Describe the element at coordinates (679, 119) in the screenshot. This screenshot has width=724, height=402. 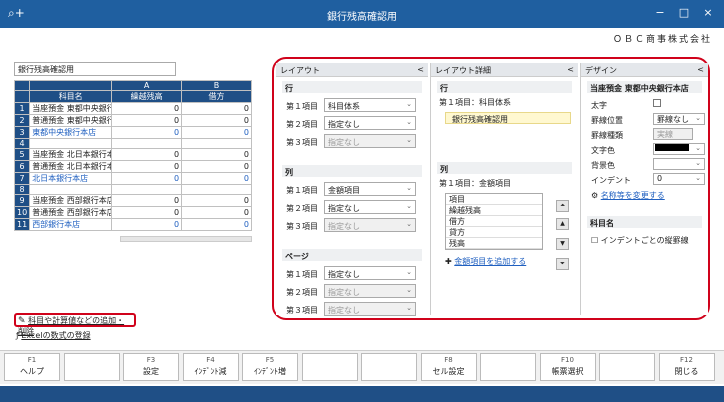
I see `border-pos-select: 罫線なし ⌄` at that location.